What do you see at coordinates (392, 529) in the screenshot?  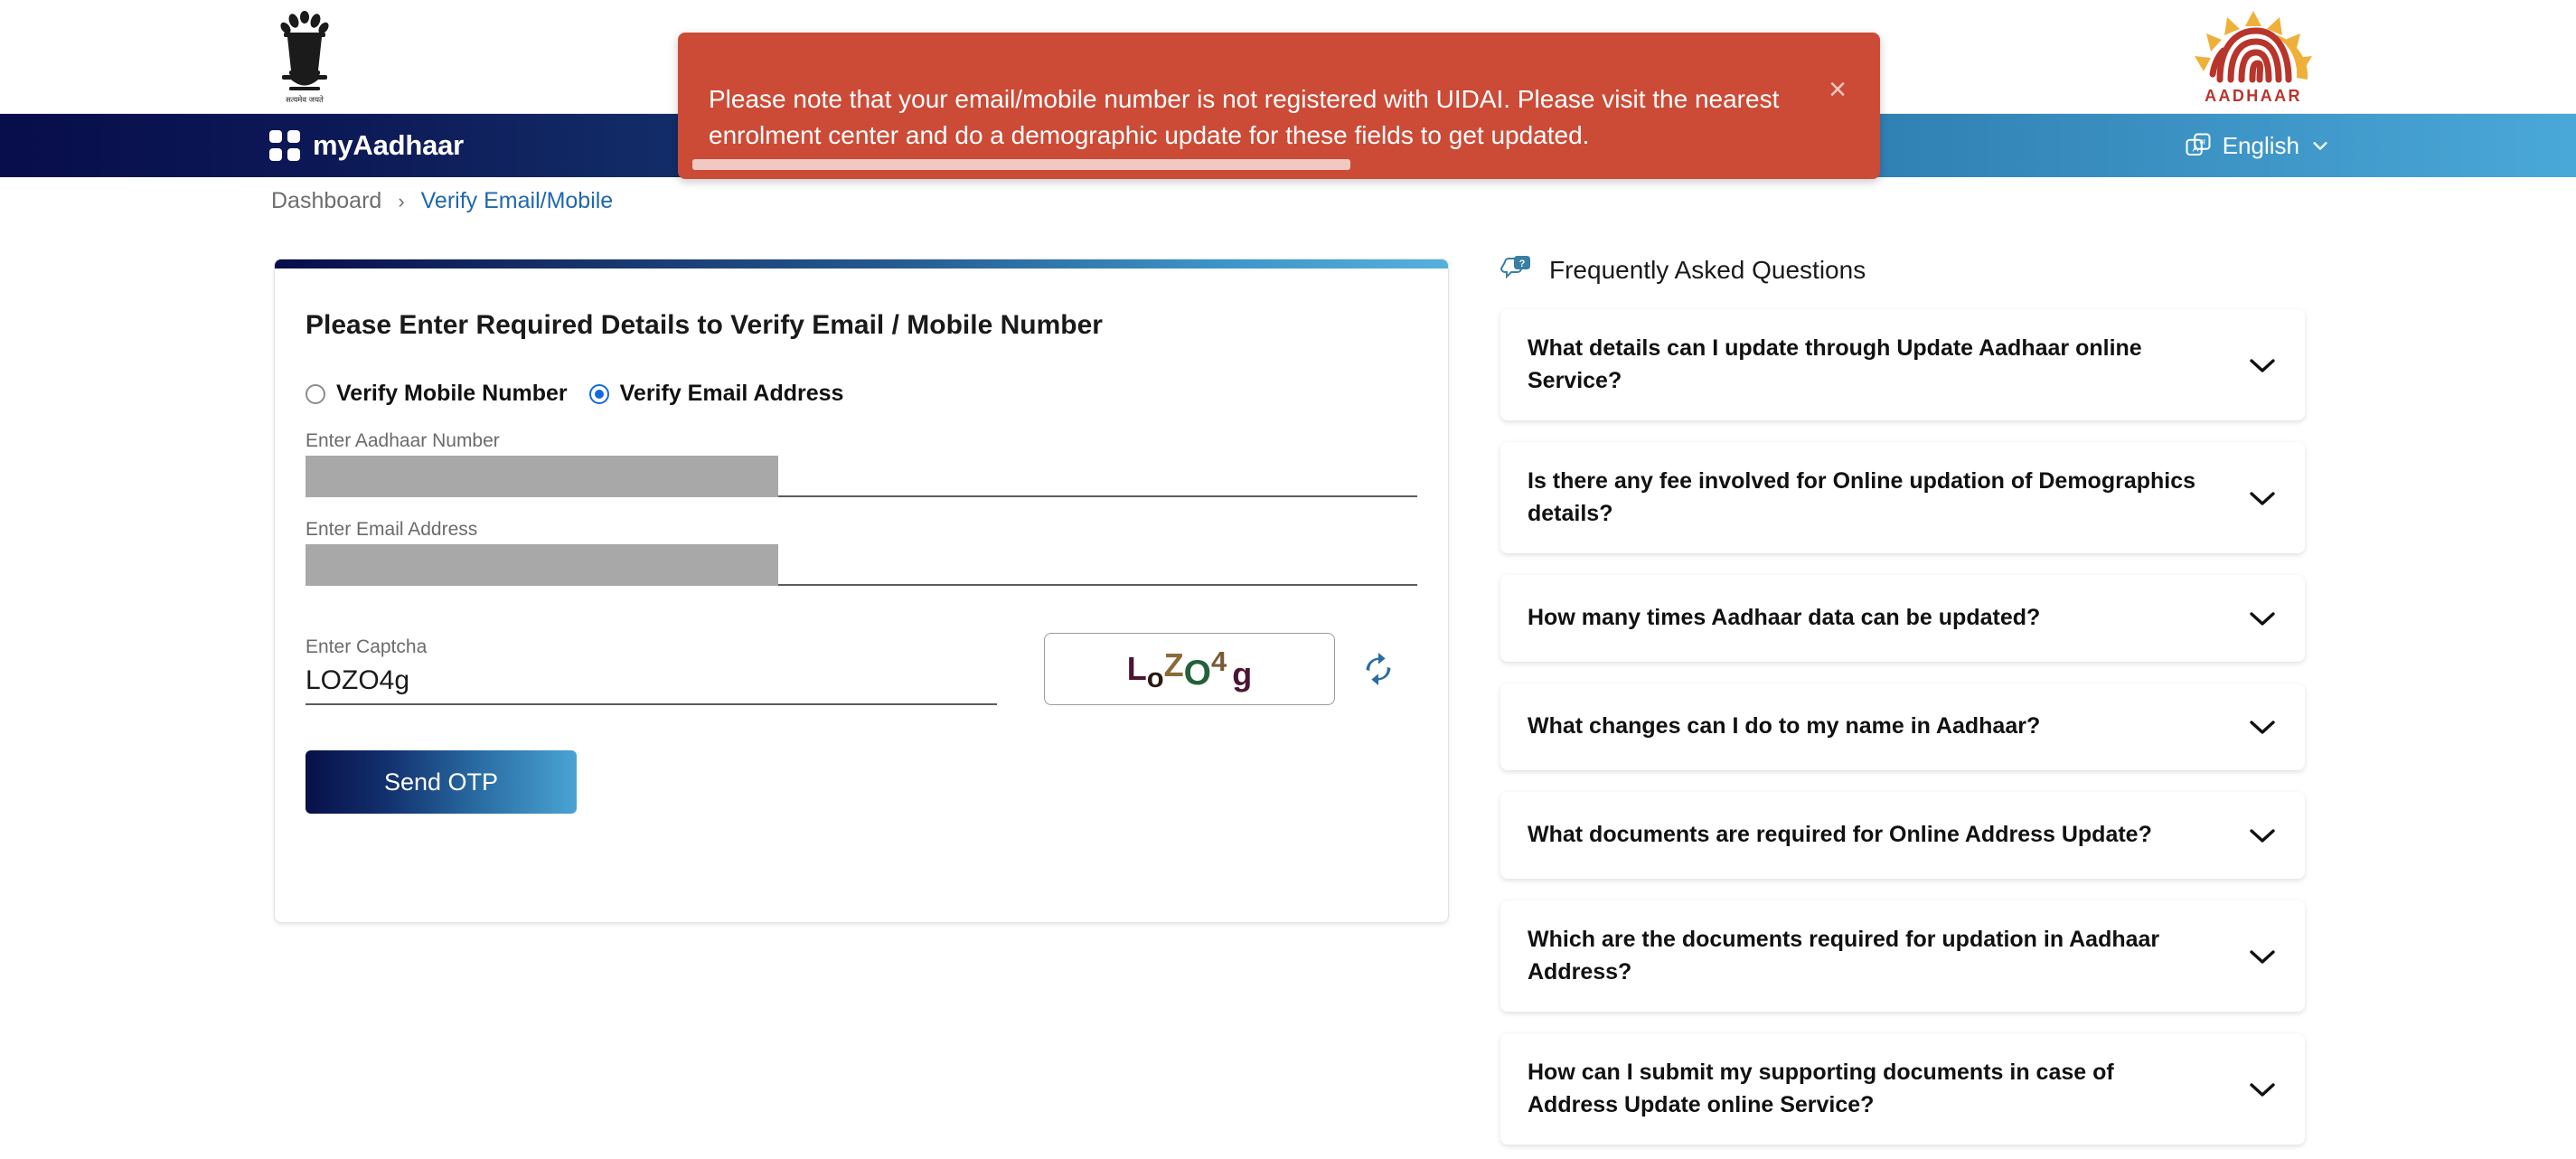 I see `email-address-label: Enter Email Address` at bounding box center [392, 529].